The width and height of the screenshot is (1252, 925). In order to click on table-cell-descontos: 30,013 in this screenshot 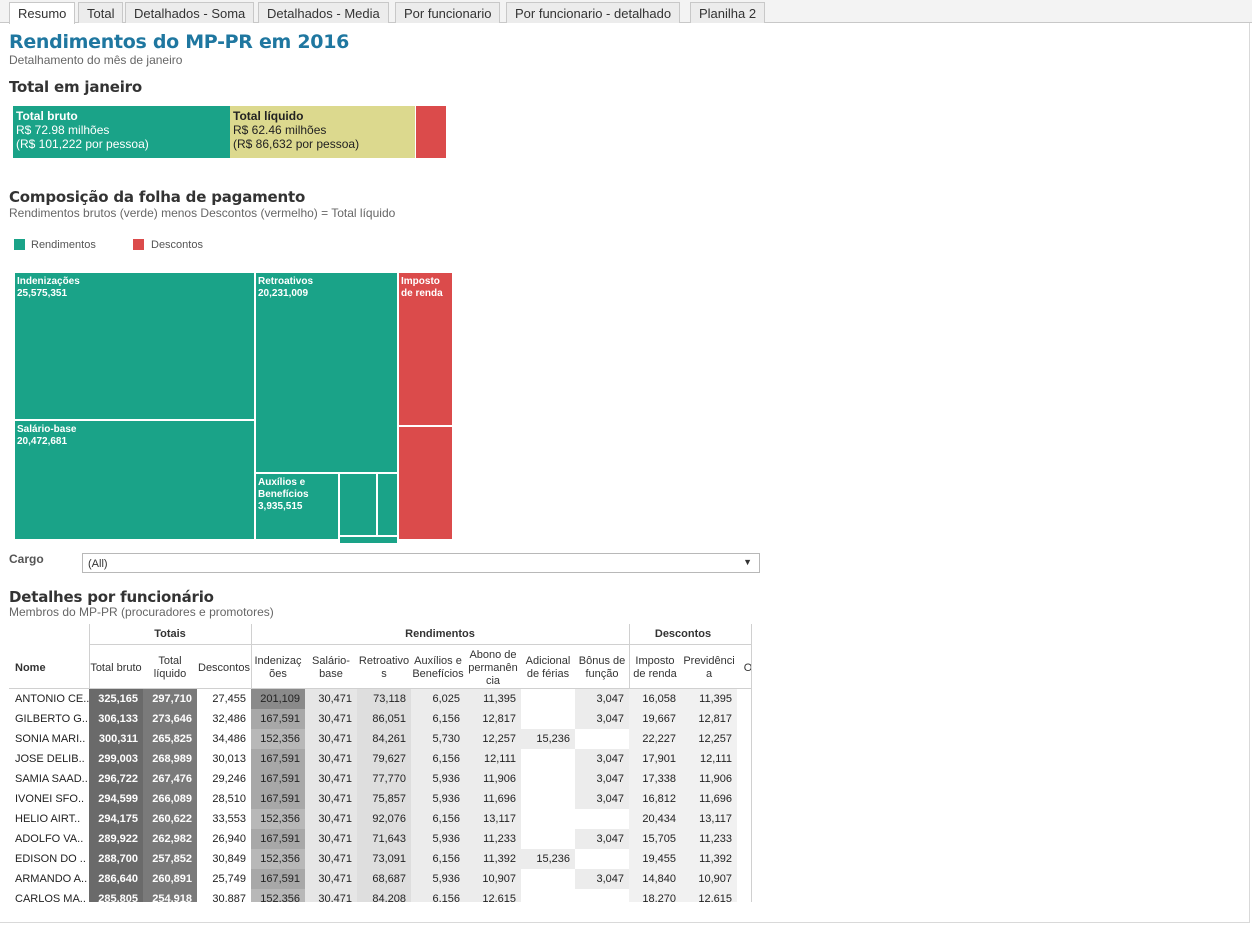, I will do `click(224, 759)`.